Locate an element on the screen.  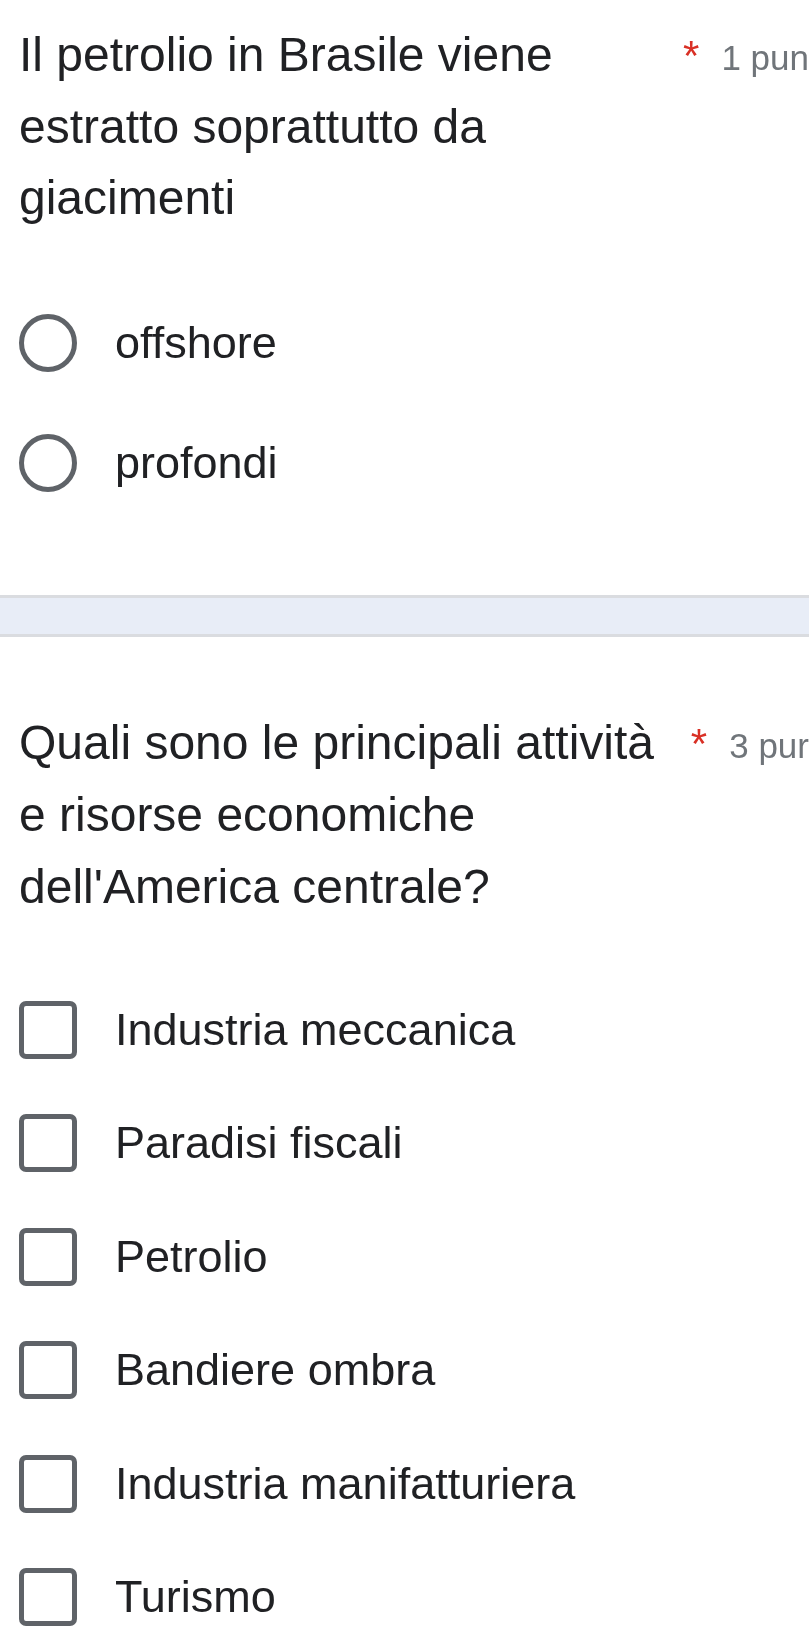
option-label: Industria meccanica is located at coordinates (315, 1029).